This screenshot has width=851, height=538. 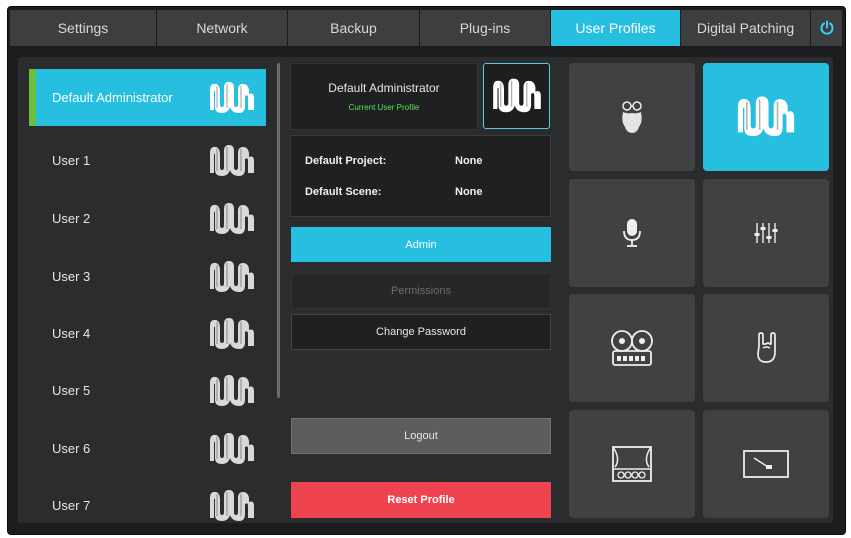 What do you see at coordinates (384, 88) in the screenshot?
I see `profile-name: Default Administrator` at bounding box center [384, 88].